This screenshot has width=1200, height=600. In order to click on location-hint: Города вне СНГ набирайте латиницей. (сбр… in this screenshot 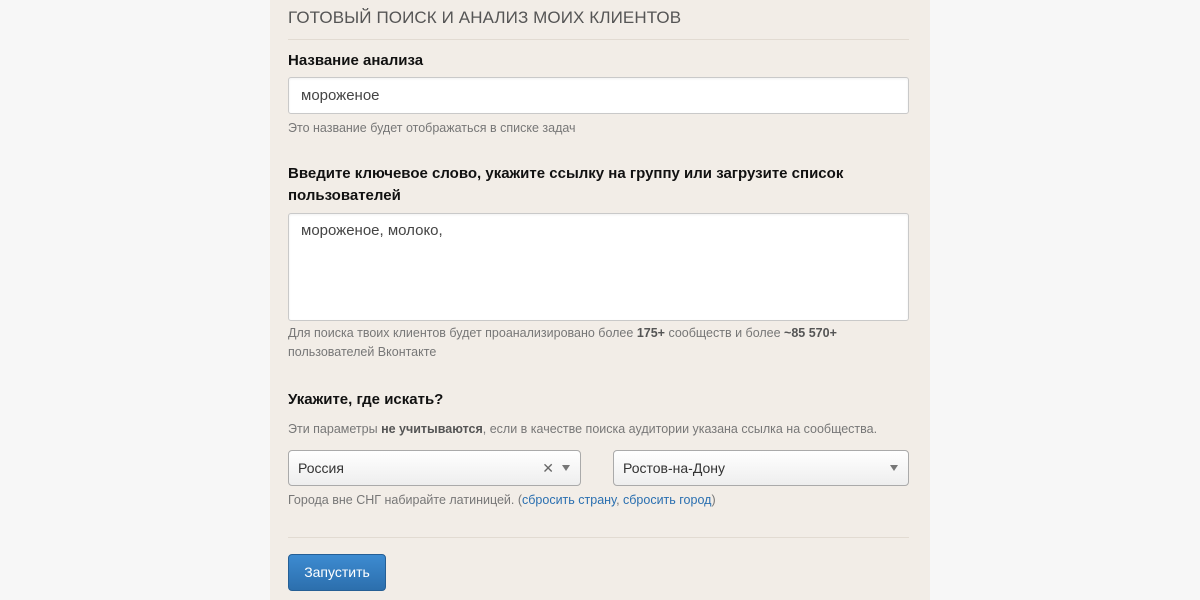, I will do `click(502, 500)`.